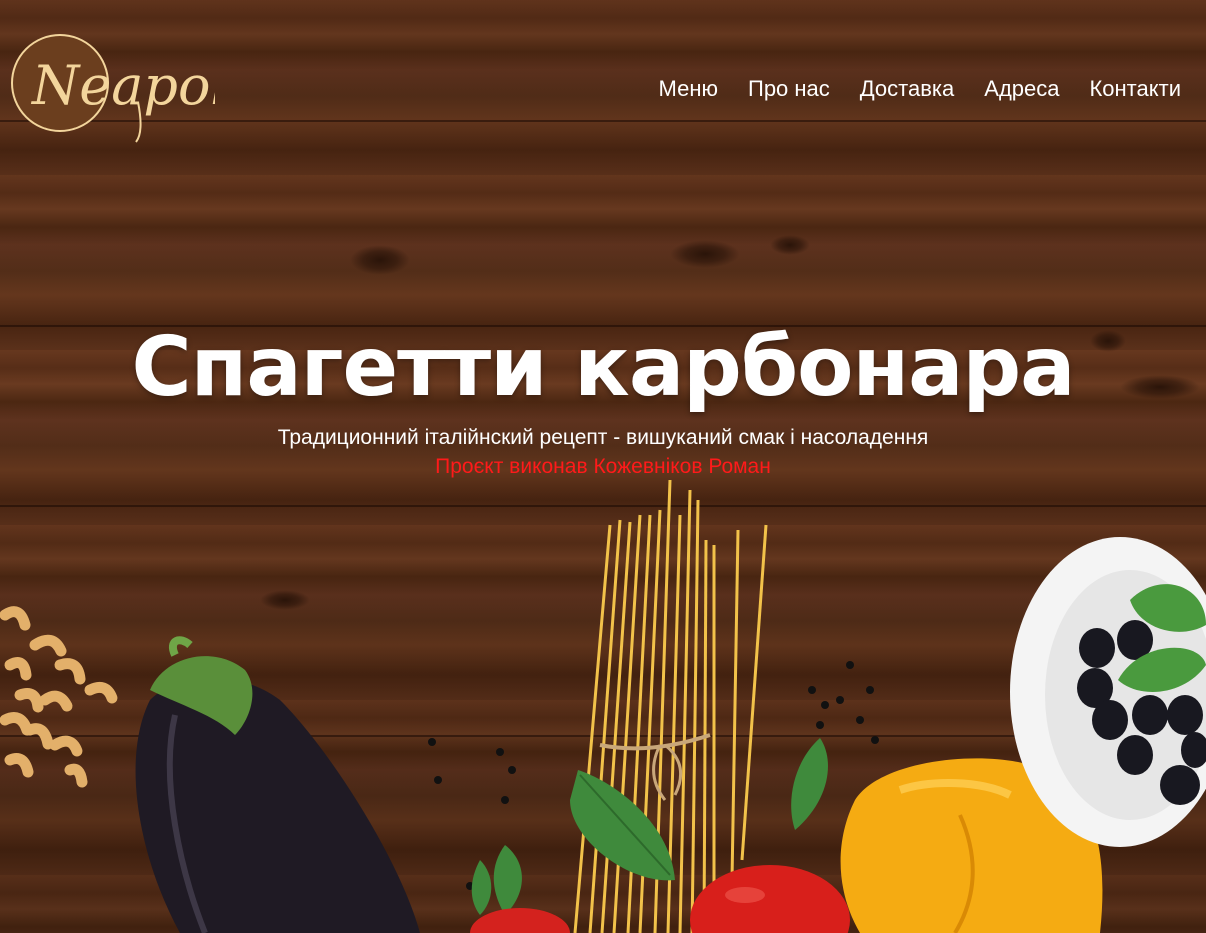 The image size is (1206, 933). What do you see at coordinates (603, 367) in the screenshot?
I see `hero-title: Спагетти карбонара` at bounding box center [603, 367].